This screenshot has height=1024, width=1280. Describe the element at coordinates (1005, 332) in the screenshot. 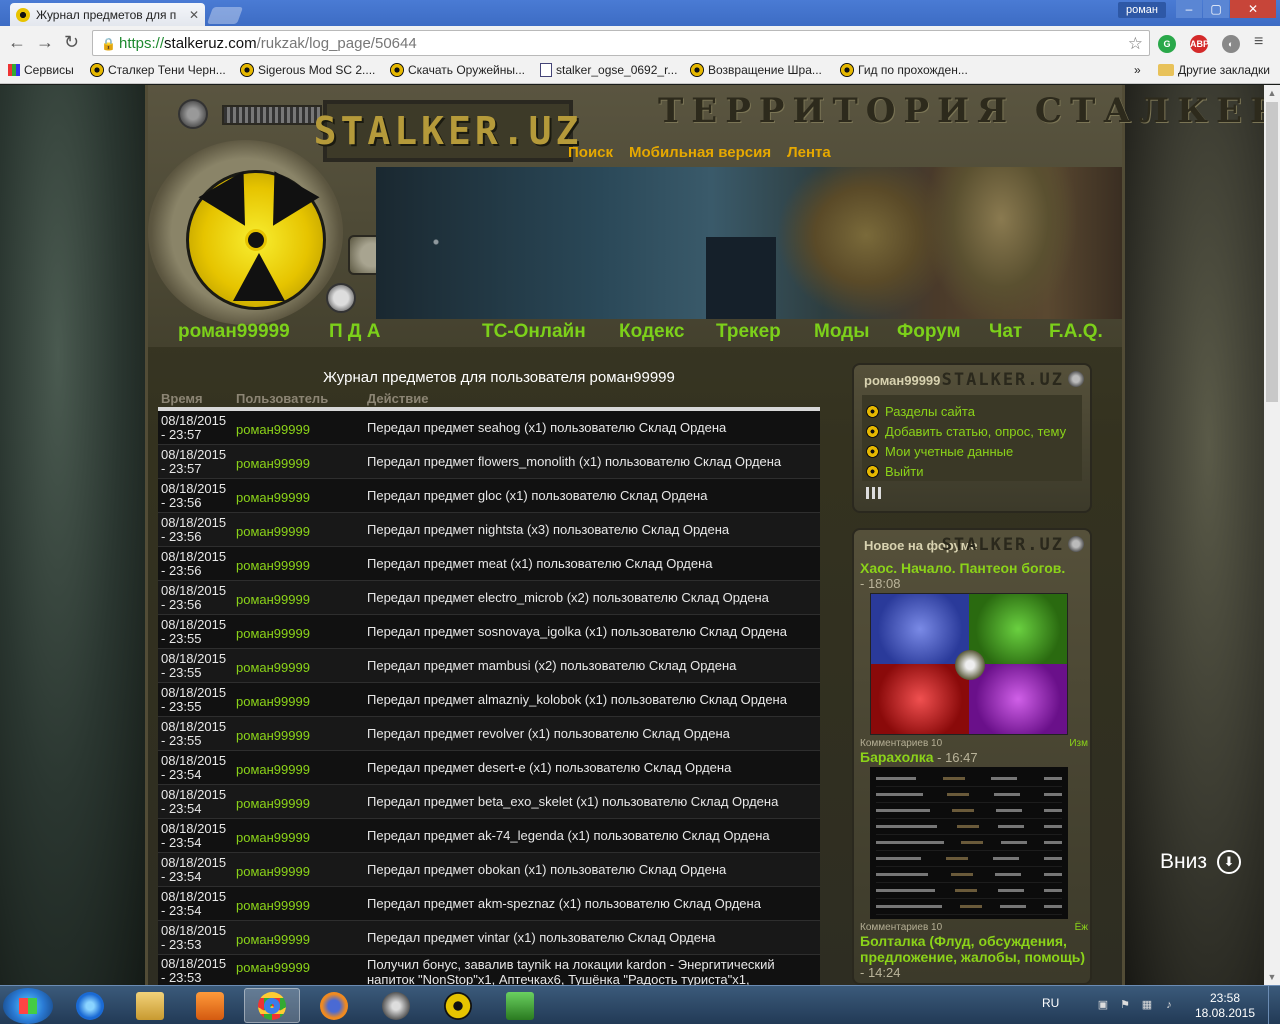

I see `nav-chat-link: Чат` at that location.